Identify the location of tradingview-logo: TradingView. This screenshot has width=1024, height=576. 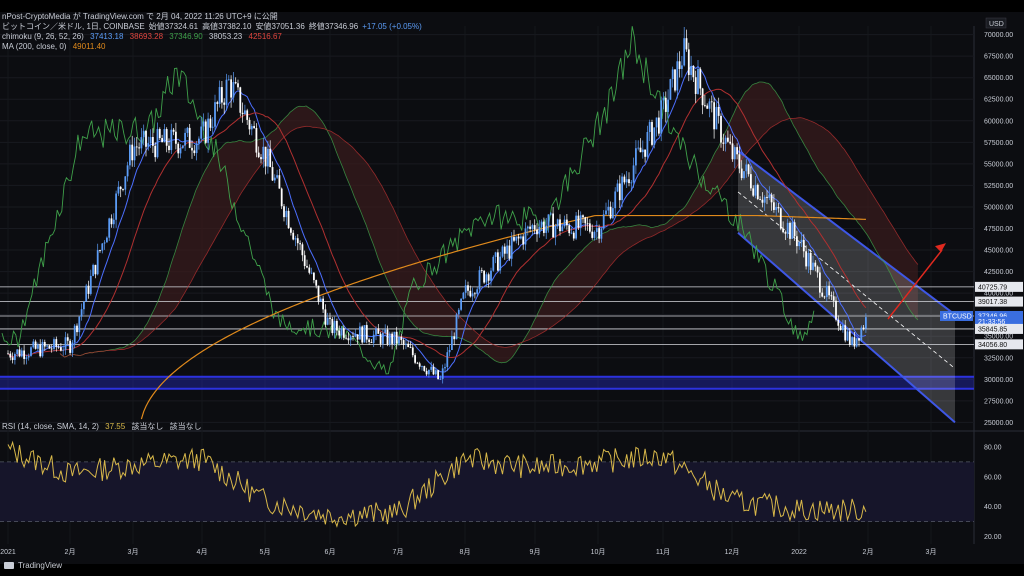
(33, 565).